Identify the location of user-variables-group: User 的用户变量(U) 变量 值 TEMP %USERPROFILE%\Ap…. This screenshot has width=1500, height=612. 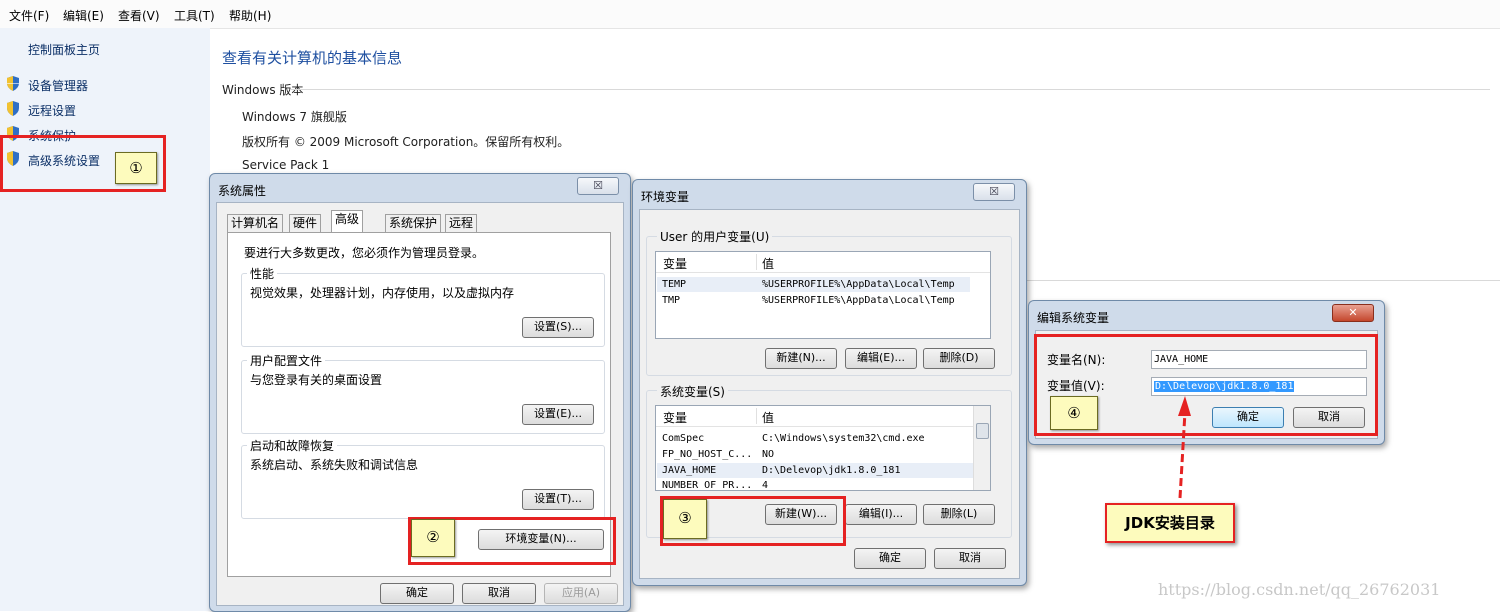
(829, 302).